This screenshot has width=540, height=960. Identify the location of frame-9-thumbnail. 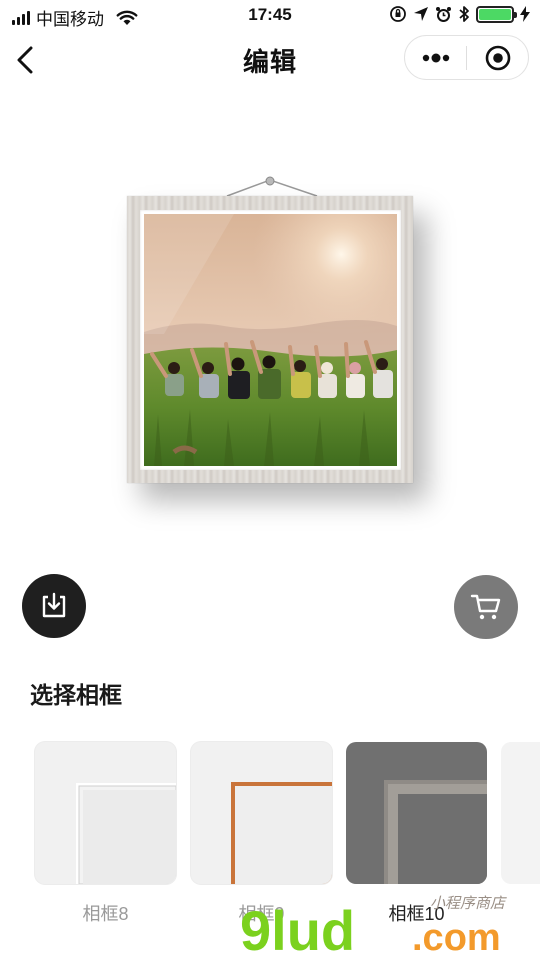
(281, 833).